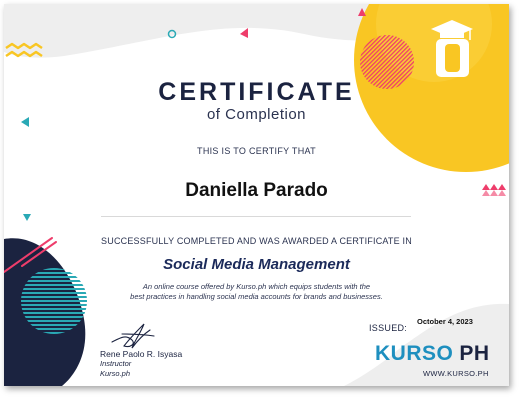 This screenshot has width=526, height=407. What do you see at coordinates (256, 92) in the screenshot?
I see `certificate-title: CERTIFICATE` at bounding box center [256, 92].